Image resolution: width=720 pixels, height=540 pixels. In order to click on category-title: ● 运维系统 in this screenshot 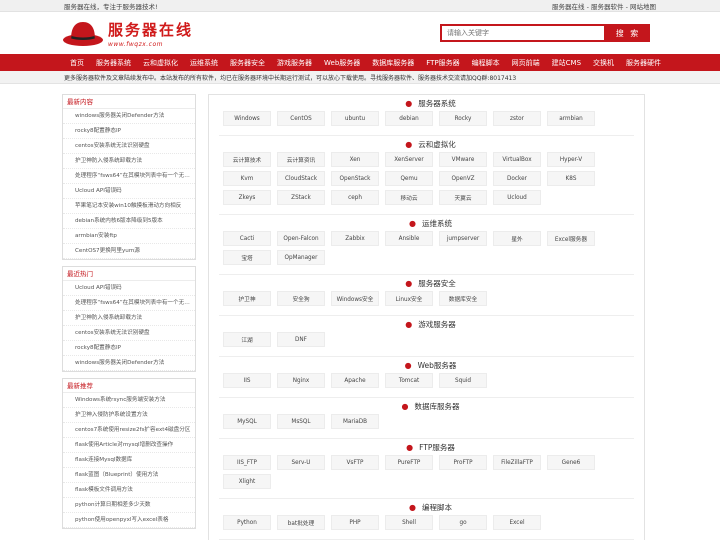, I will do `click(430, 223)`.